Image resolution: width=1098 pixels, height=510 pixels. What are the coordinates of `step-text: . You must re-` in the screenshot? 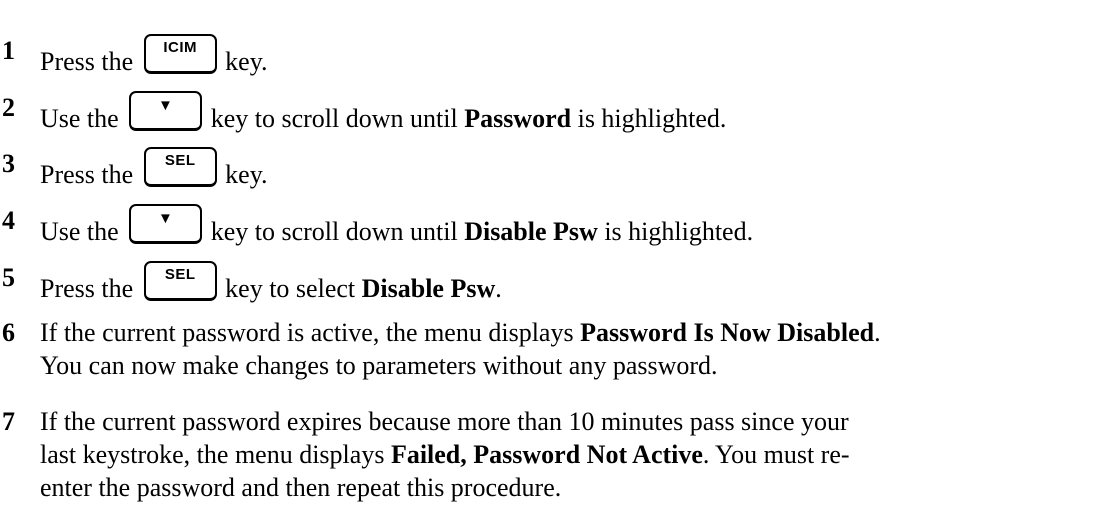 It's located at (776, 454).